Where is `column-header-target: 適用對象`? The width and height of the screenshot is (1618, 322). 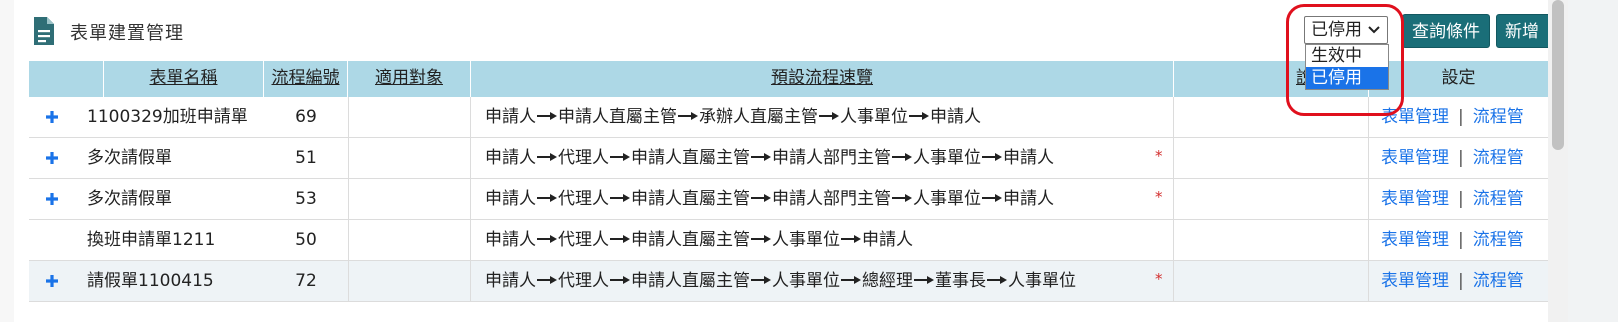
column-header-target: 適用對象 is located at coordinates (409, 79).